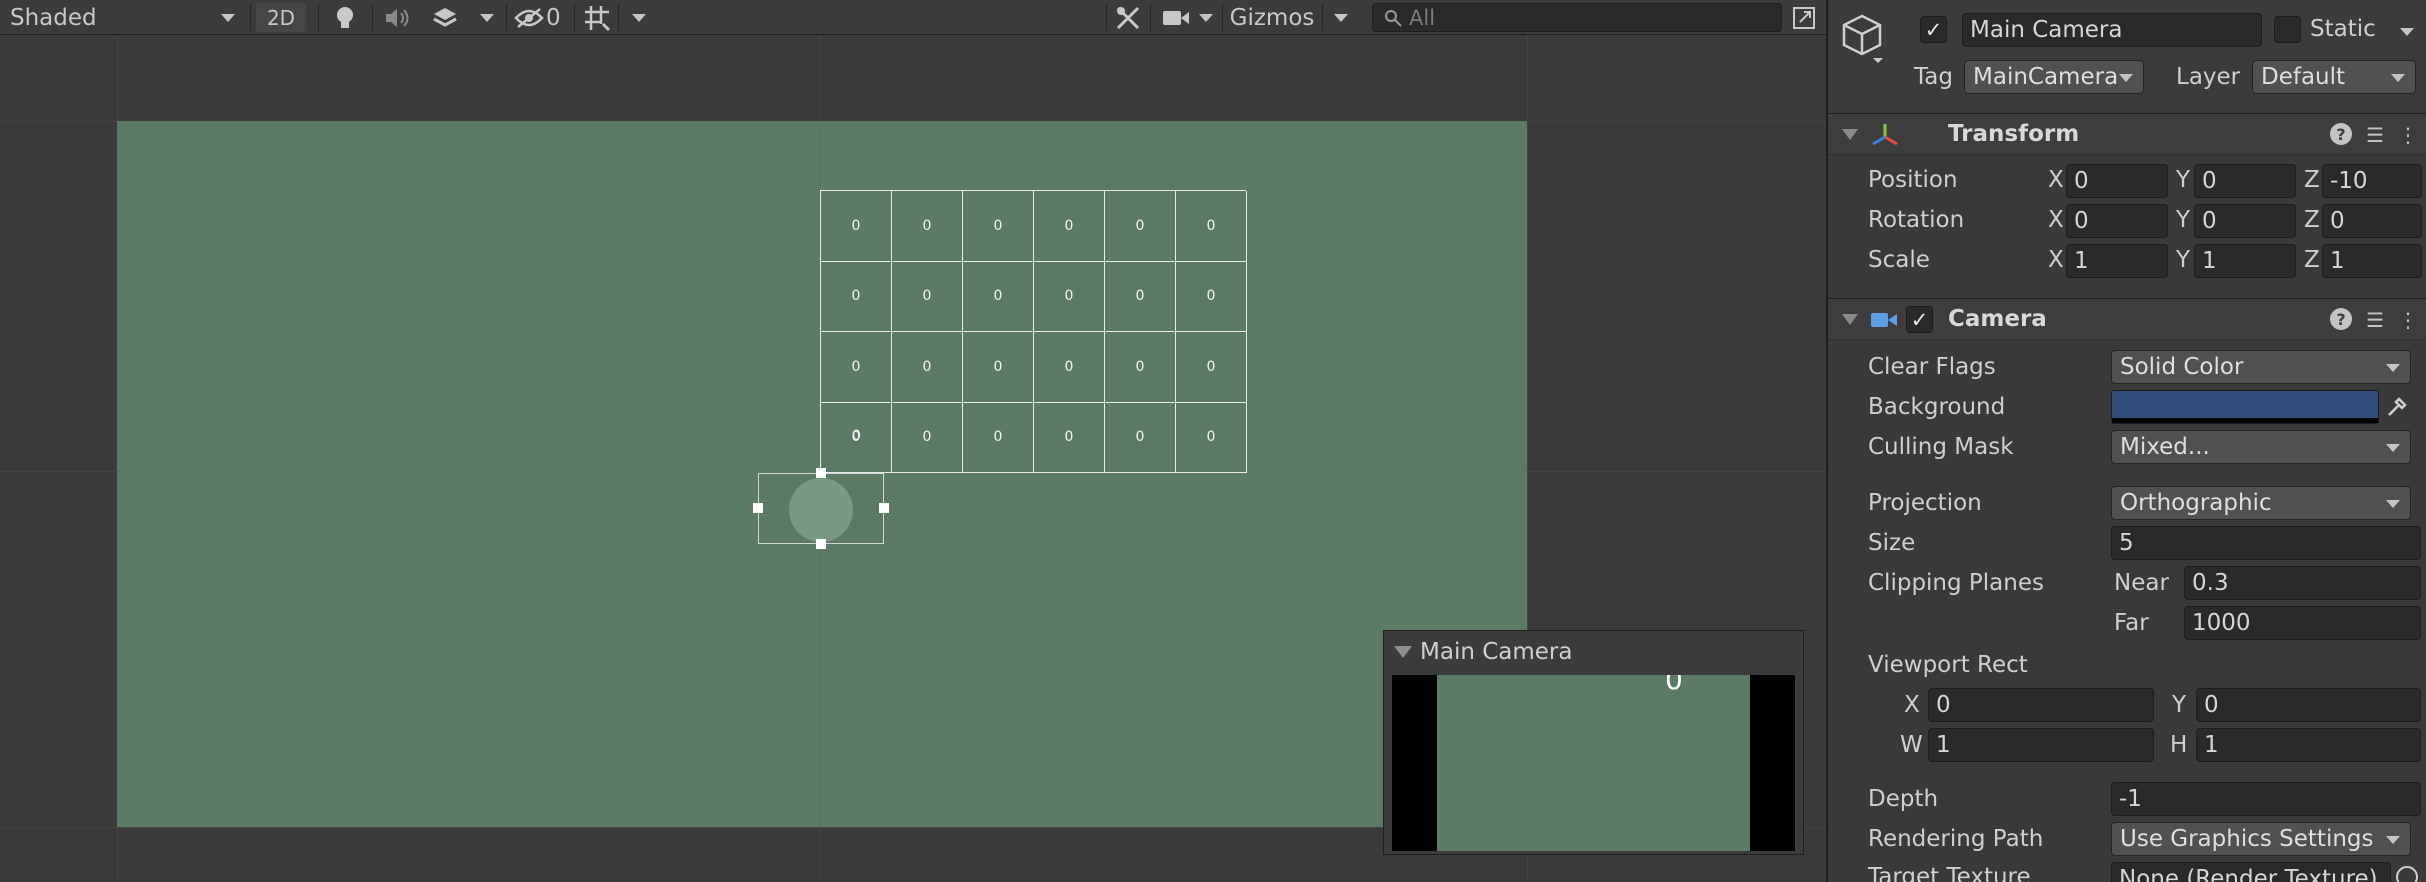 The image size is (2426, 882). Describe the element at coordinates (2308, 705) in the screenshot. I see `viewport-y-field: 0` at that location.